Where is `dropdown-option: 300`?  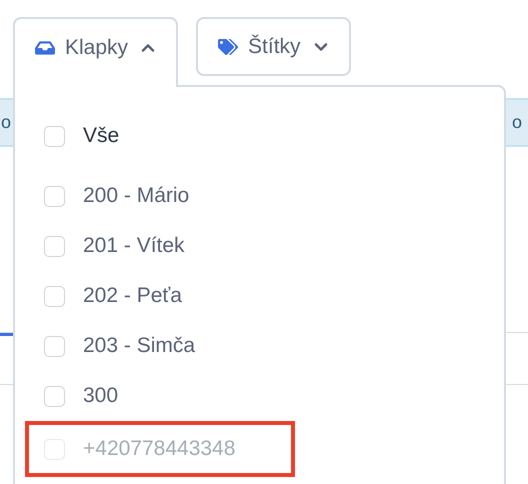
dropdown-option: 300 is located at coordinates (160, 396).